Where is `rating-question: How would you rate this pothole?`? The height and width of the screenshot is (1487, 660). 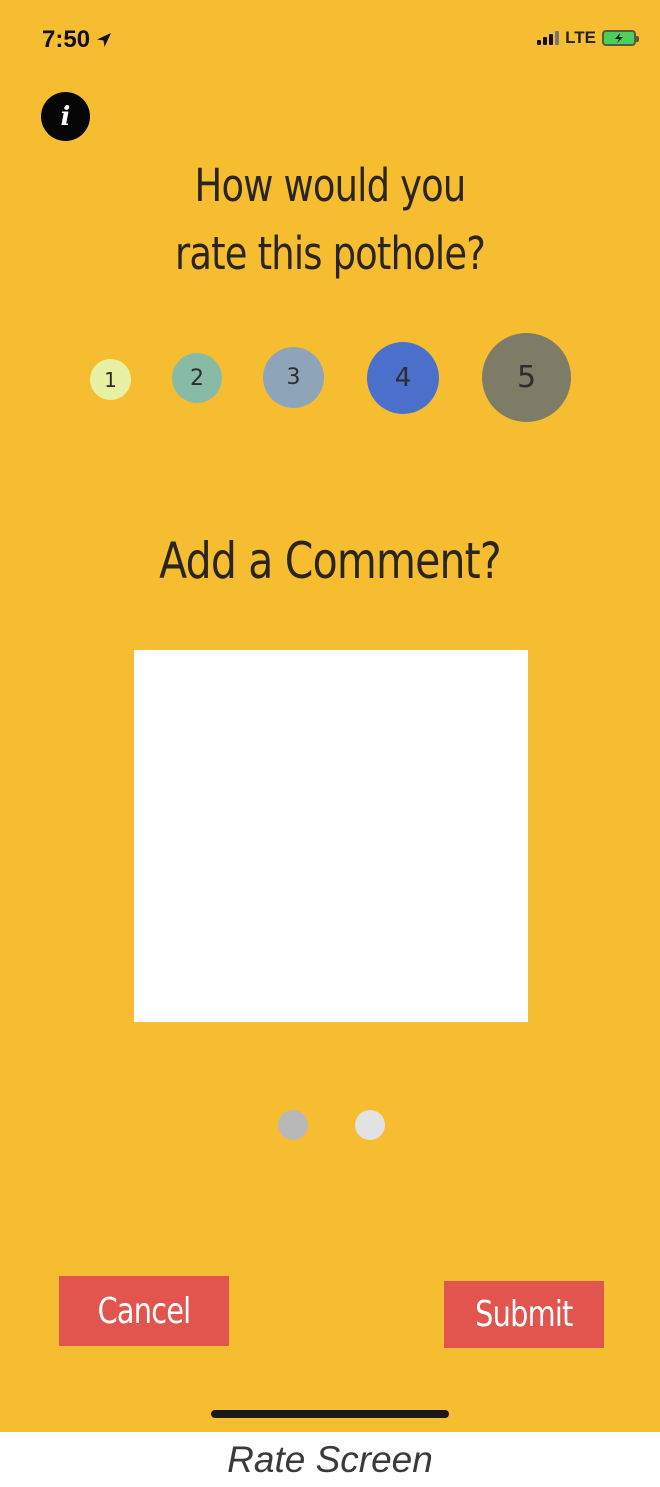 rating-question: How would you rate this pothole? is located at coordinates (329, 220).